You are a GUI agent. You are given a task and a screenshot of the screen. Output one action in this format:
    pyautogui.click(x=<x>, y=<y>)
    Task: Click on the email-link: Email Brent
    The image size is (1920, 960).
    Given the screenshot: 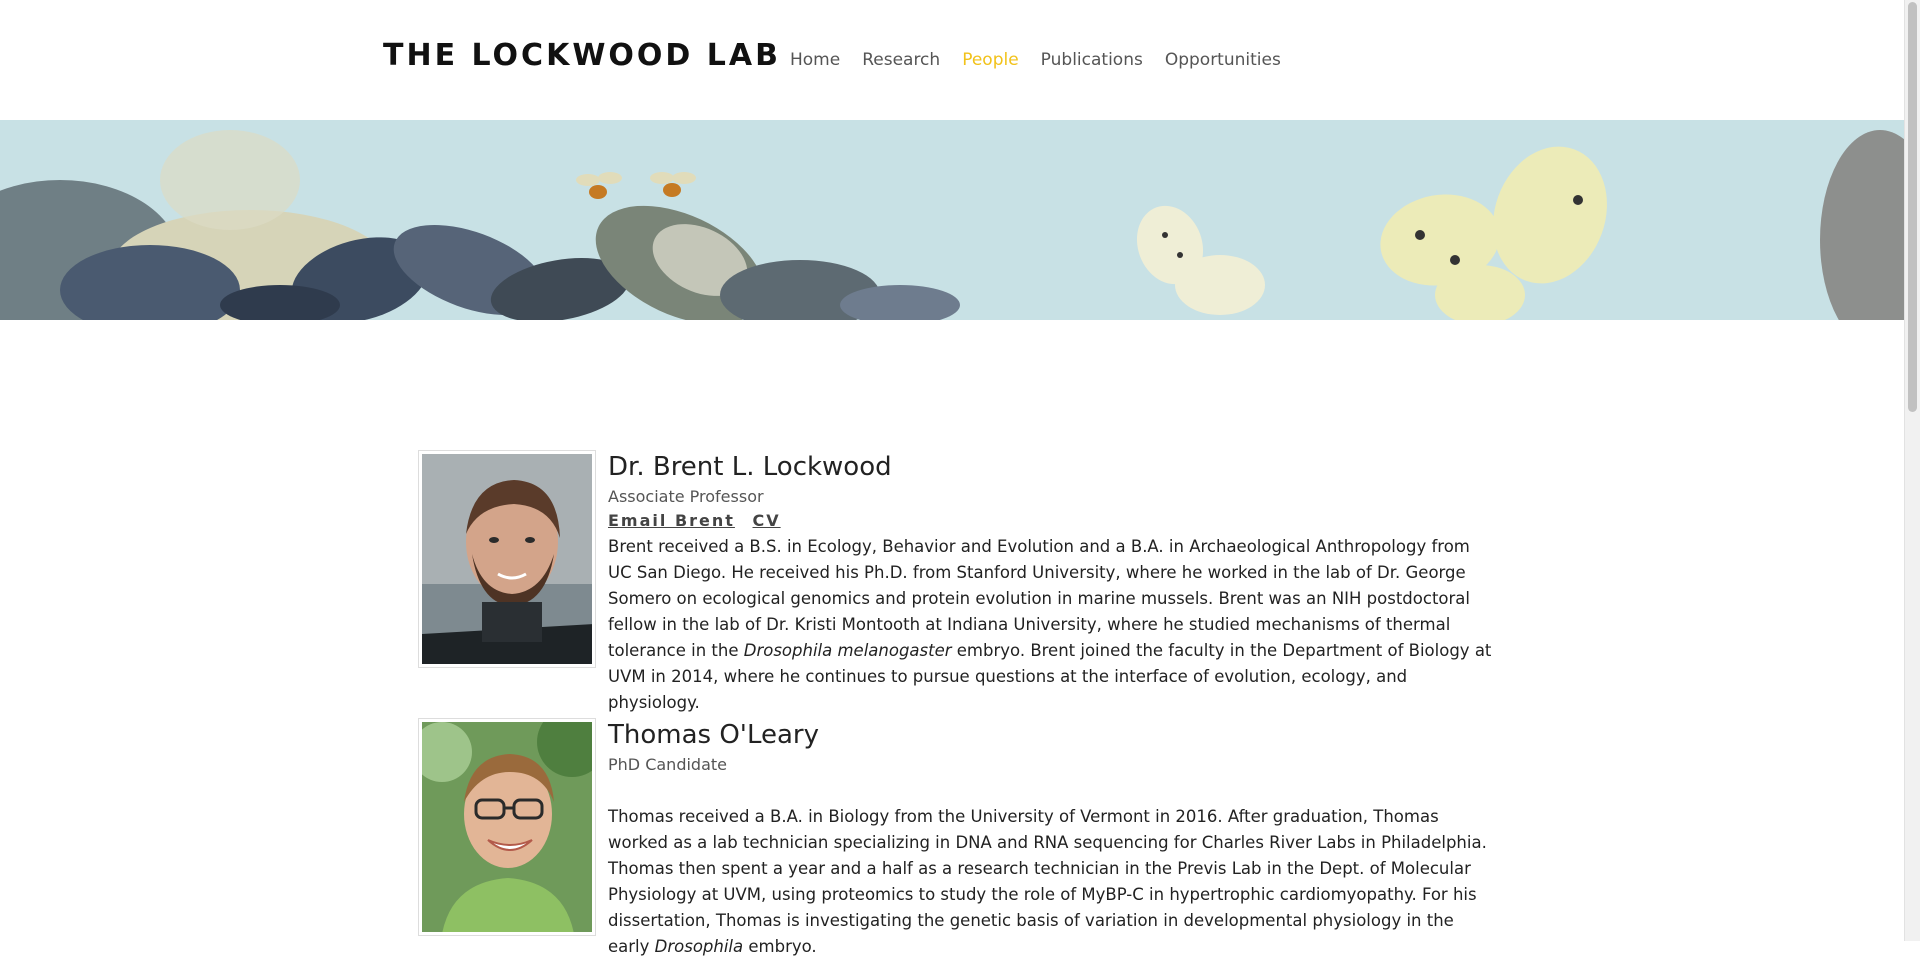 What is the action you would take?
    pyautogui.click(x=671, y=520)
    